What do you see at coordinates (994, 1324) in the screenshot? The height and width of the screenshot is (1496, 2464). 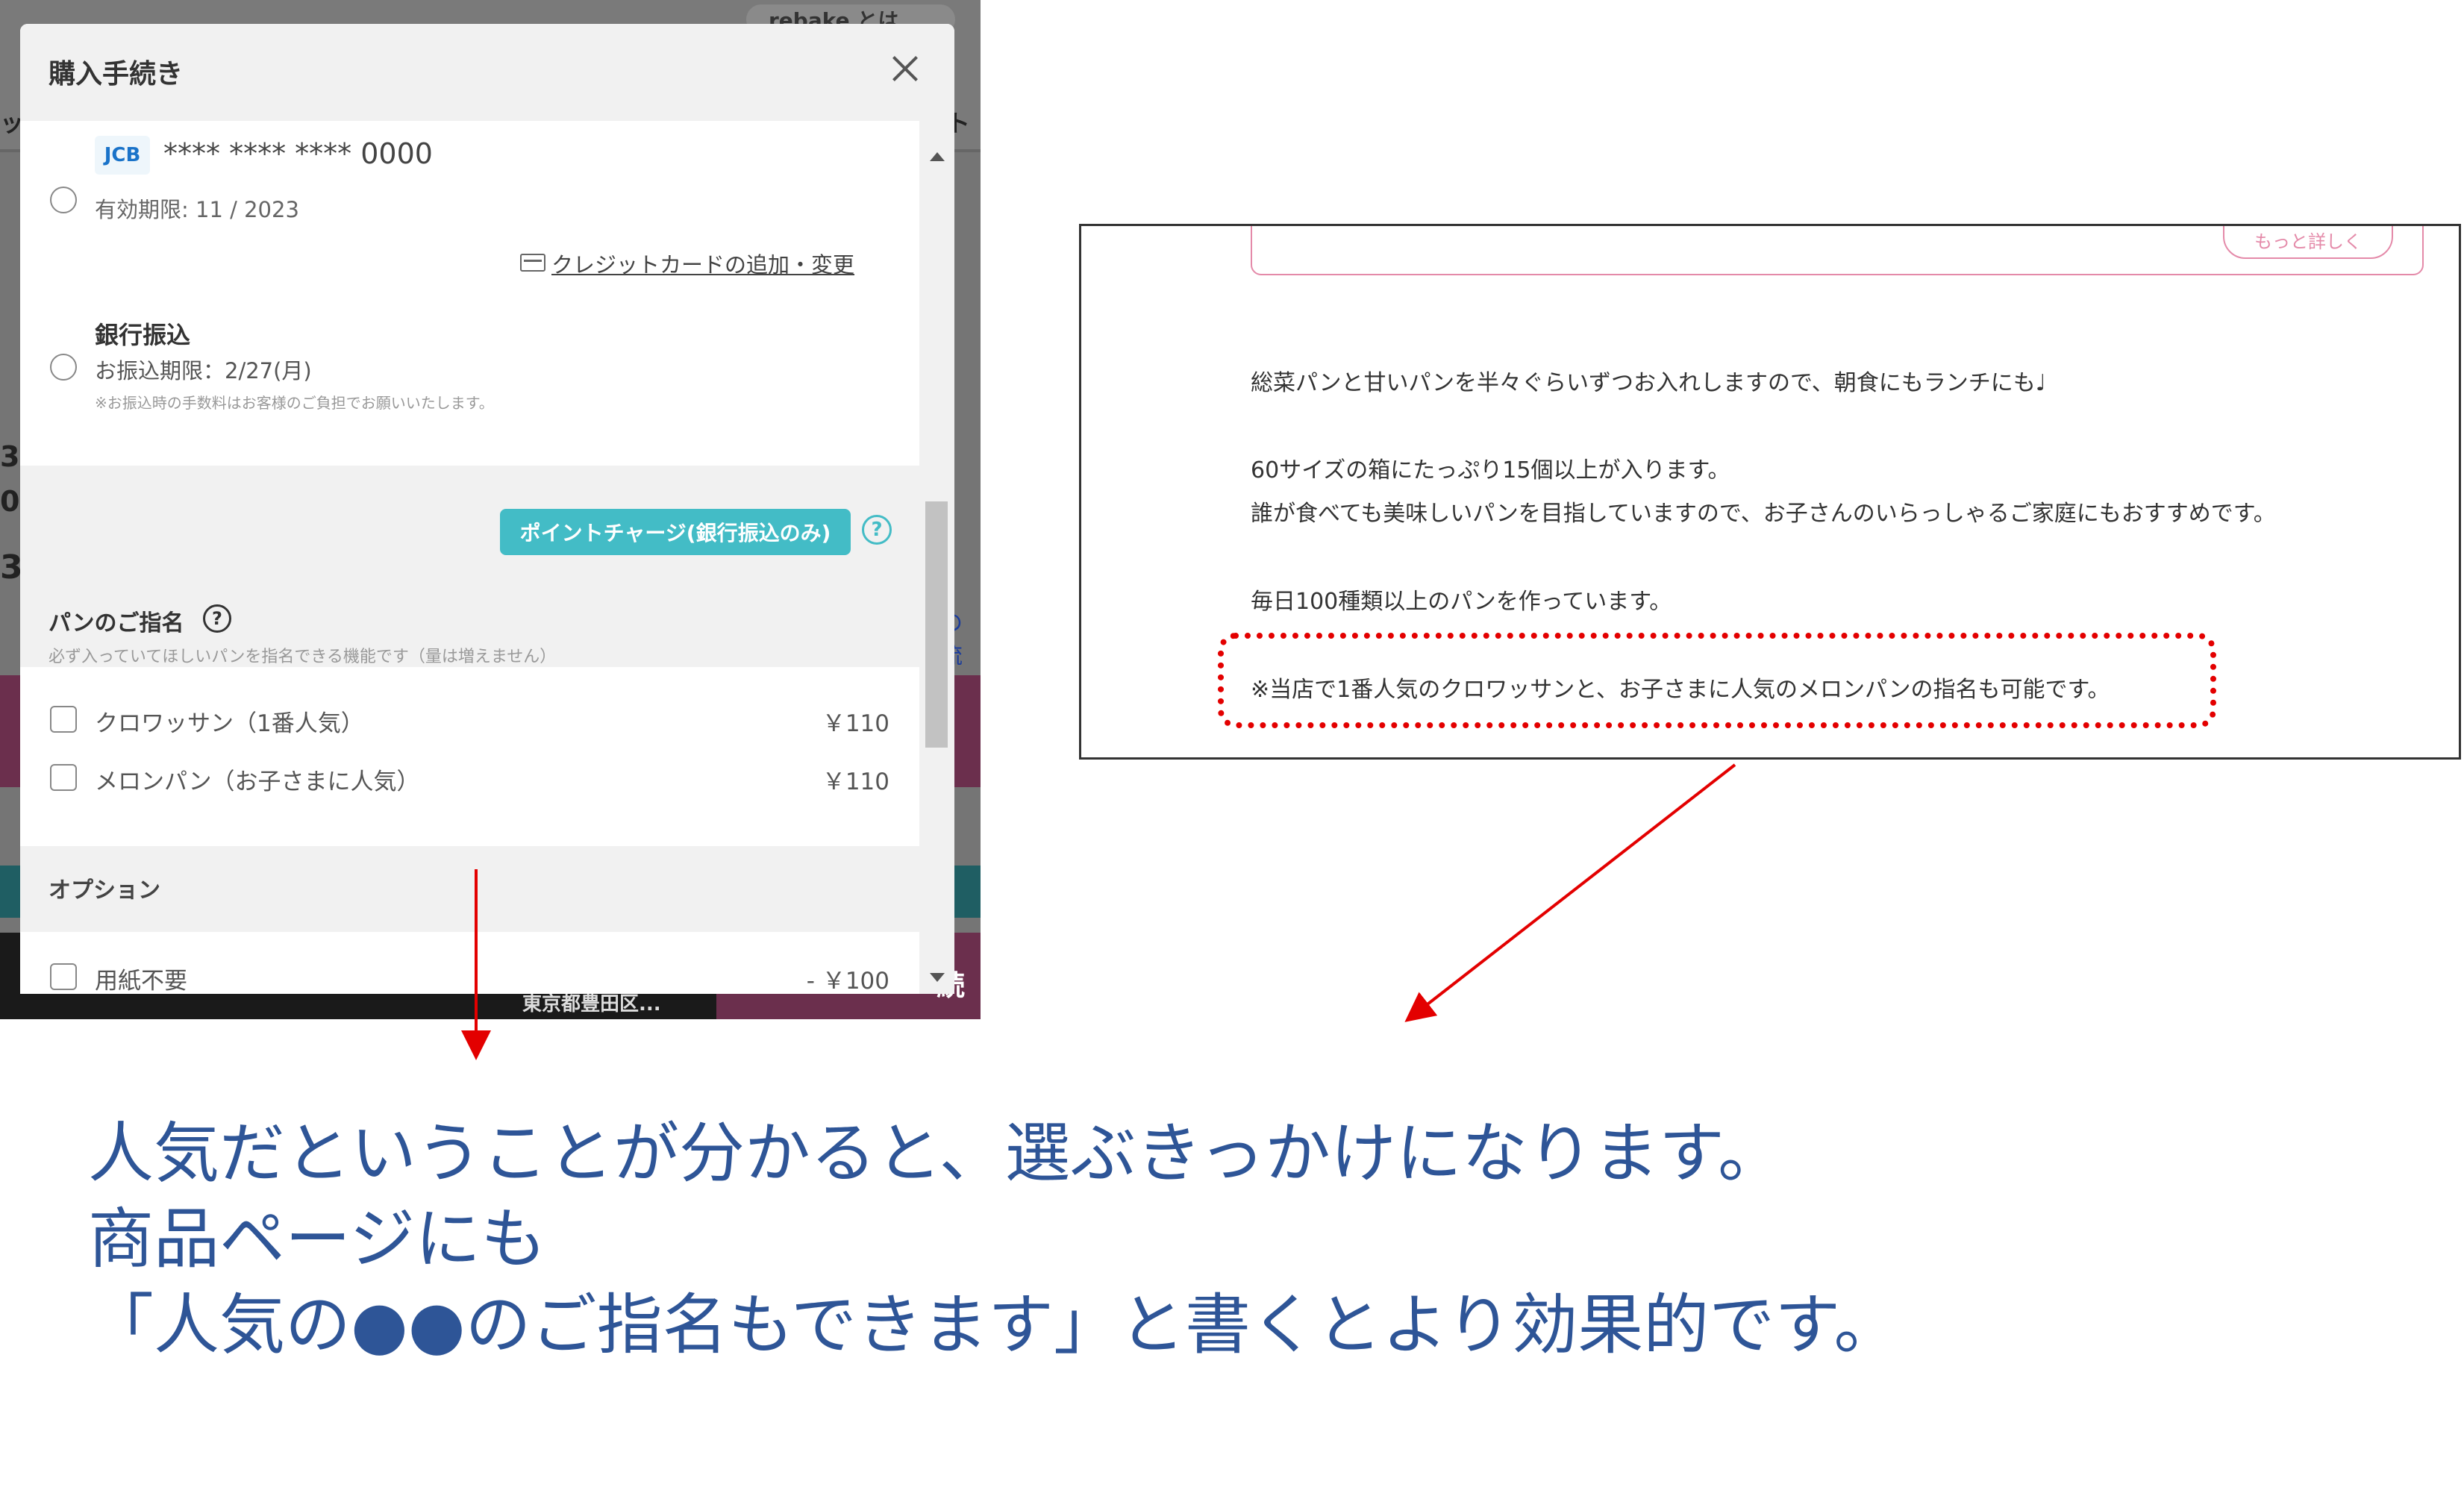 I see `caption-line: 「人気の●●のご指名もできます」と書くとより効果的です。` at bounding box center [994, 1324].